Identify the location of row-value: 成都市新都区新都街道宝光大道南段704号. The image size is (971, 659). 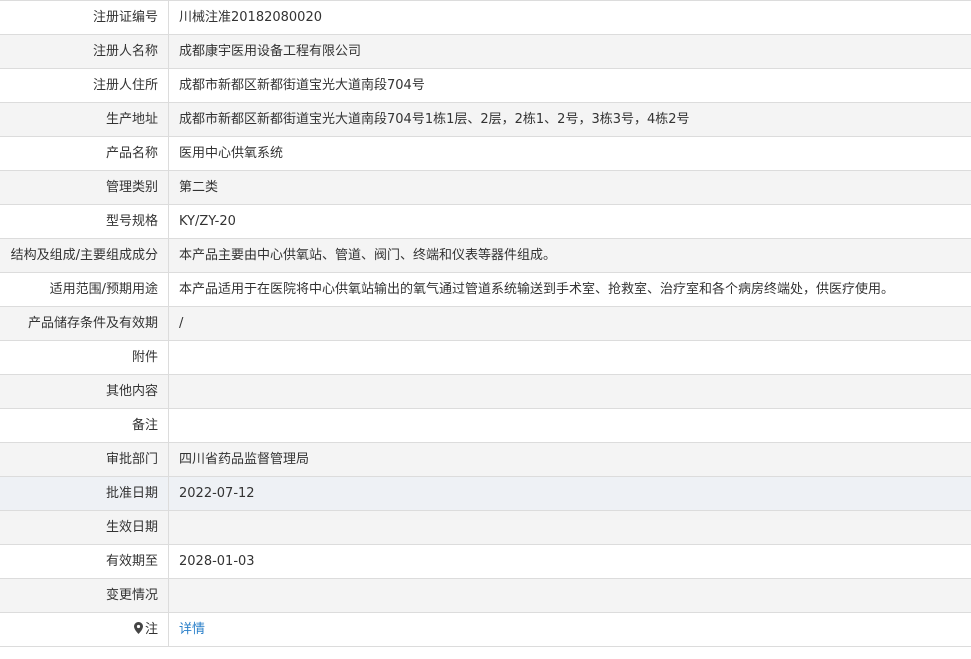
(302, 85).